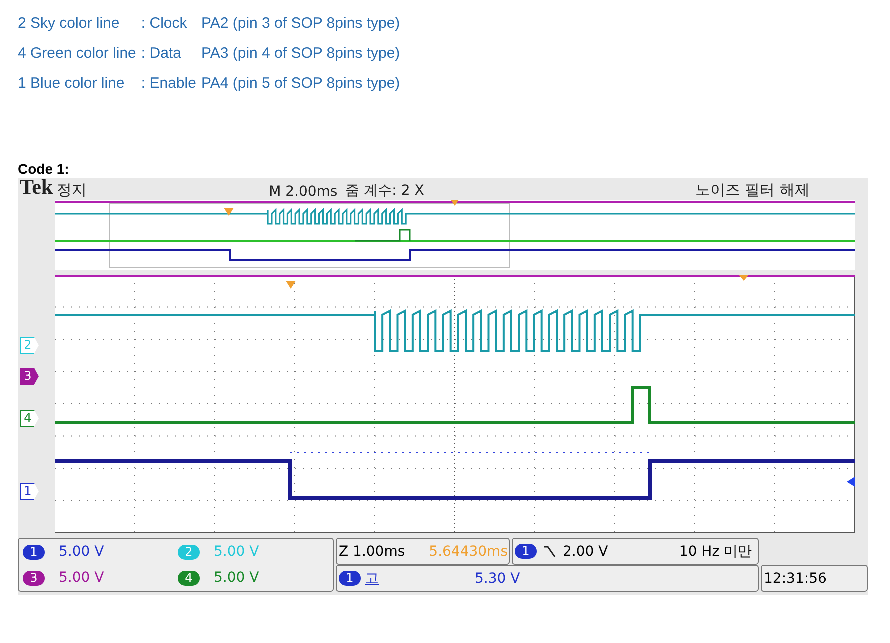 The height and width of the screenshot is (643, 890). I want to click on trigger-channel-badge: 1, so click(526, 551).